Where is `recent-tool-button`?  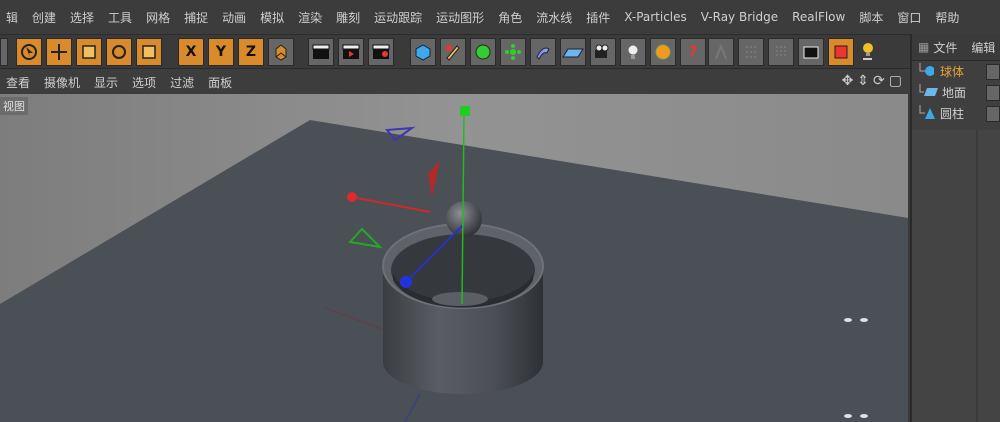
recent-tool-button is located at coordinates (149, 52).